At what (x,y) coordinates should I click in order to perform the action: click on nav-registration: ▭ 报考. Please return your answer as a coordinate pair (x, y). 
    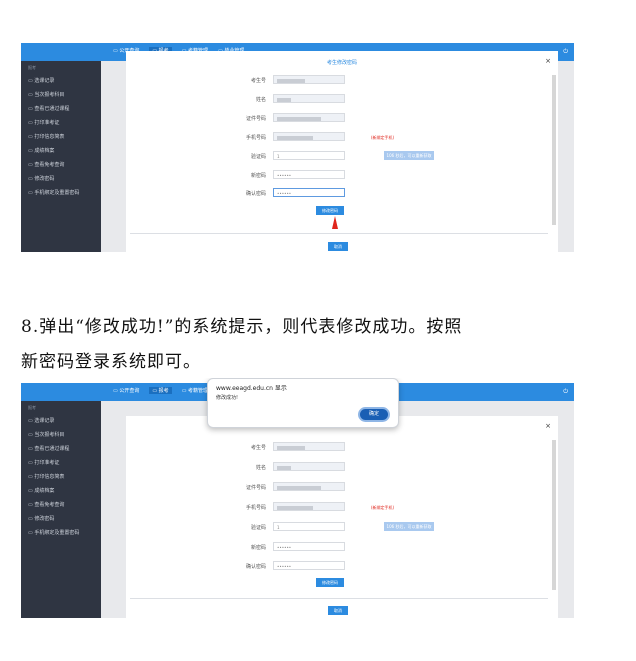
    Looking at the image, I should click on (160, 390).